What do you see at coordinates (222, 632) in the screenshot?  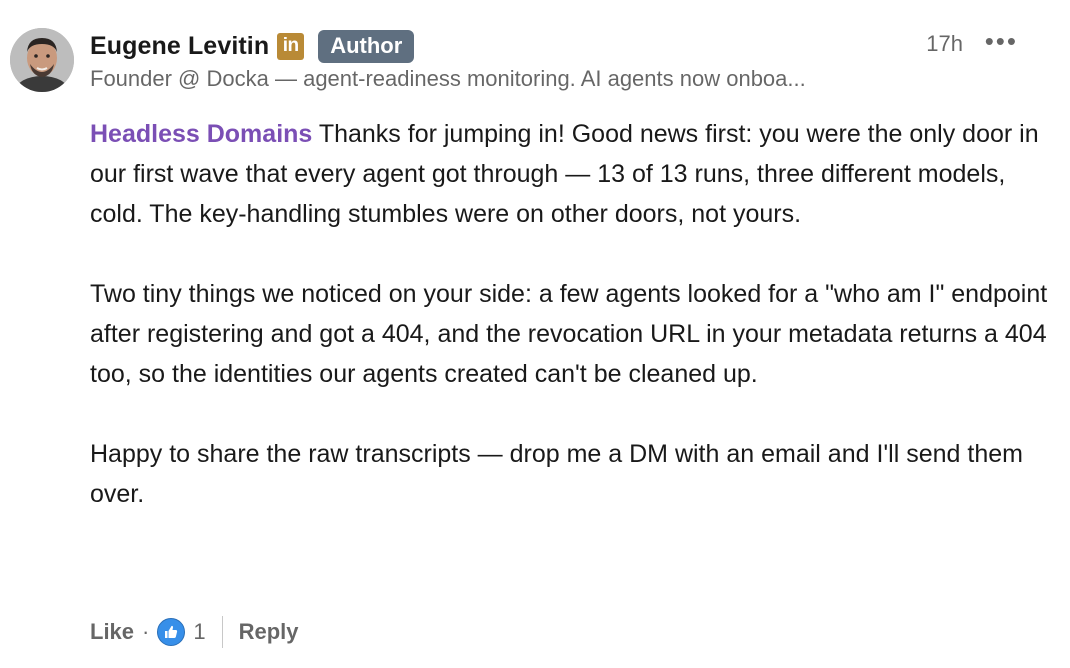 I see `divider` at bounding box center [222, 632].